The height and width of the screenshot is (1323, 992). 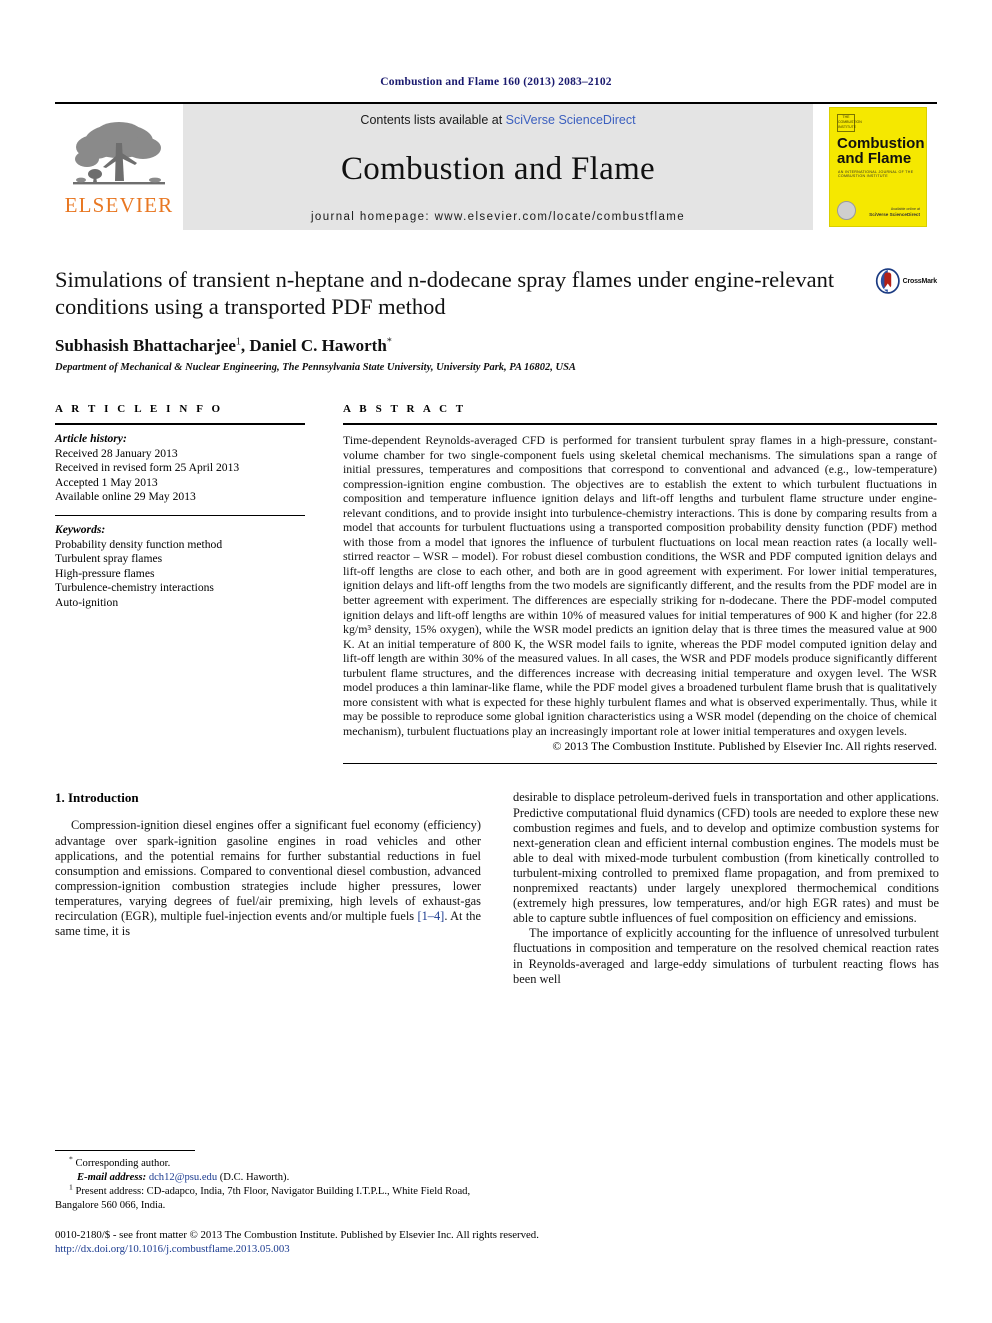 I want to click on combustion-institute-logo-icon: THE COMBUSTION INSTITUTE, so click(x=849, y=123).